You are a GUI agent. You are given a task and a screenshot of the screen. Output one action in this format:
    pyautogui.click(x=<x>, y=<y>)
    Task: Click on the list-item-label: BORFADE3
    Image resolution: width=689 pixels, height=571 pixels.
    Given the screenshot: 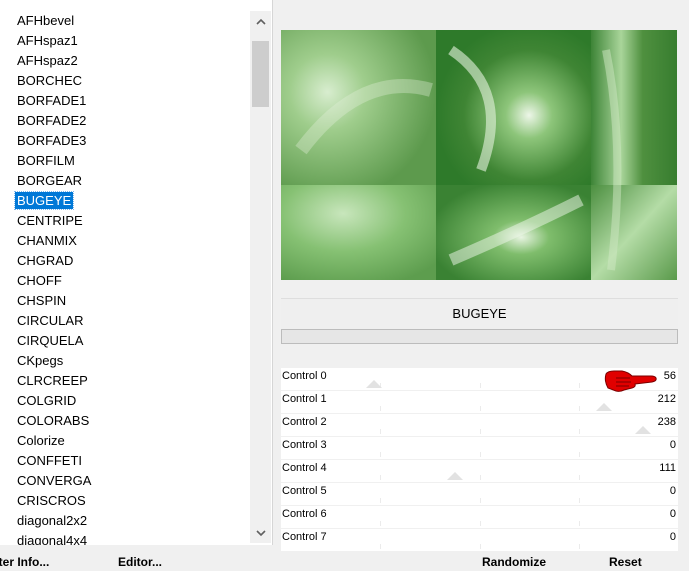 What is the action you would take?
    pyautogui.click(x=52, y=140)
    